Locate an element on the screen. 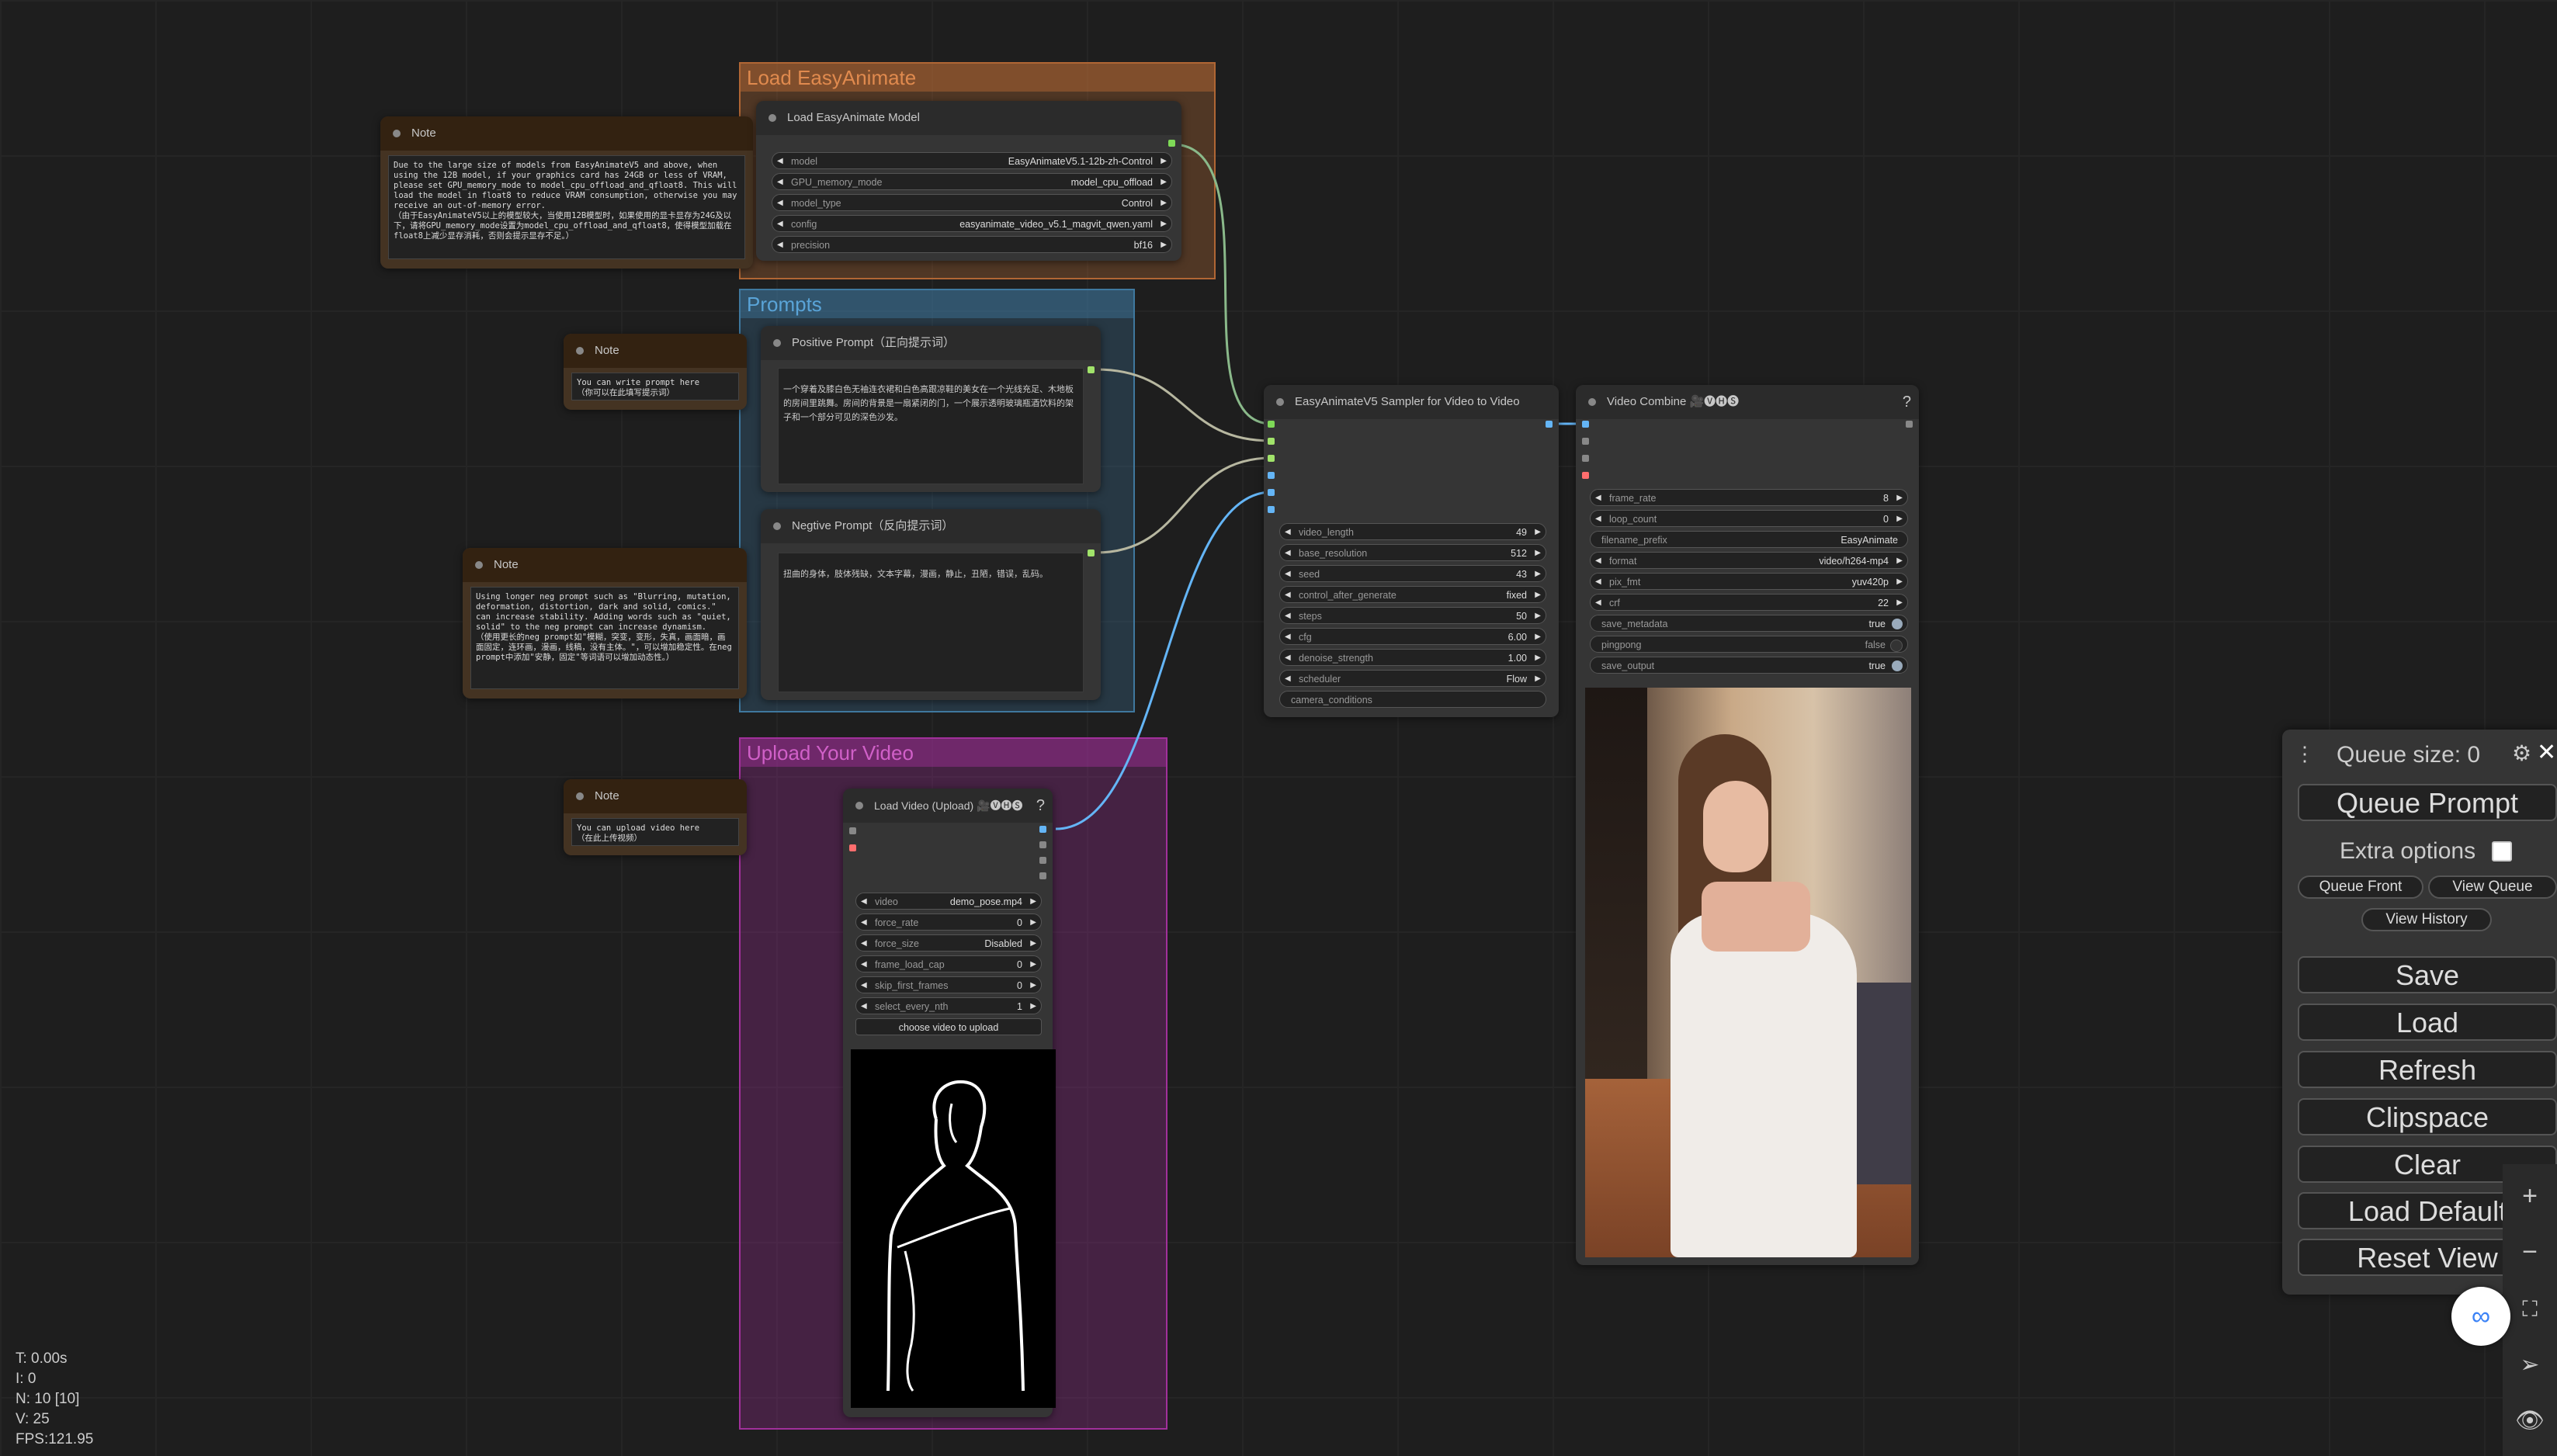 Image resolution: width=2557 pixels, height=1456 pixels. queue-front-button: Queue Front is located at coordinates (2360, 887).